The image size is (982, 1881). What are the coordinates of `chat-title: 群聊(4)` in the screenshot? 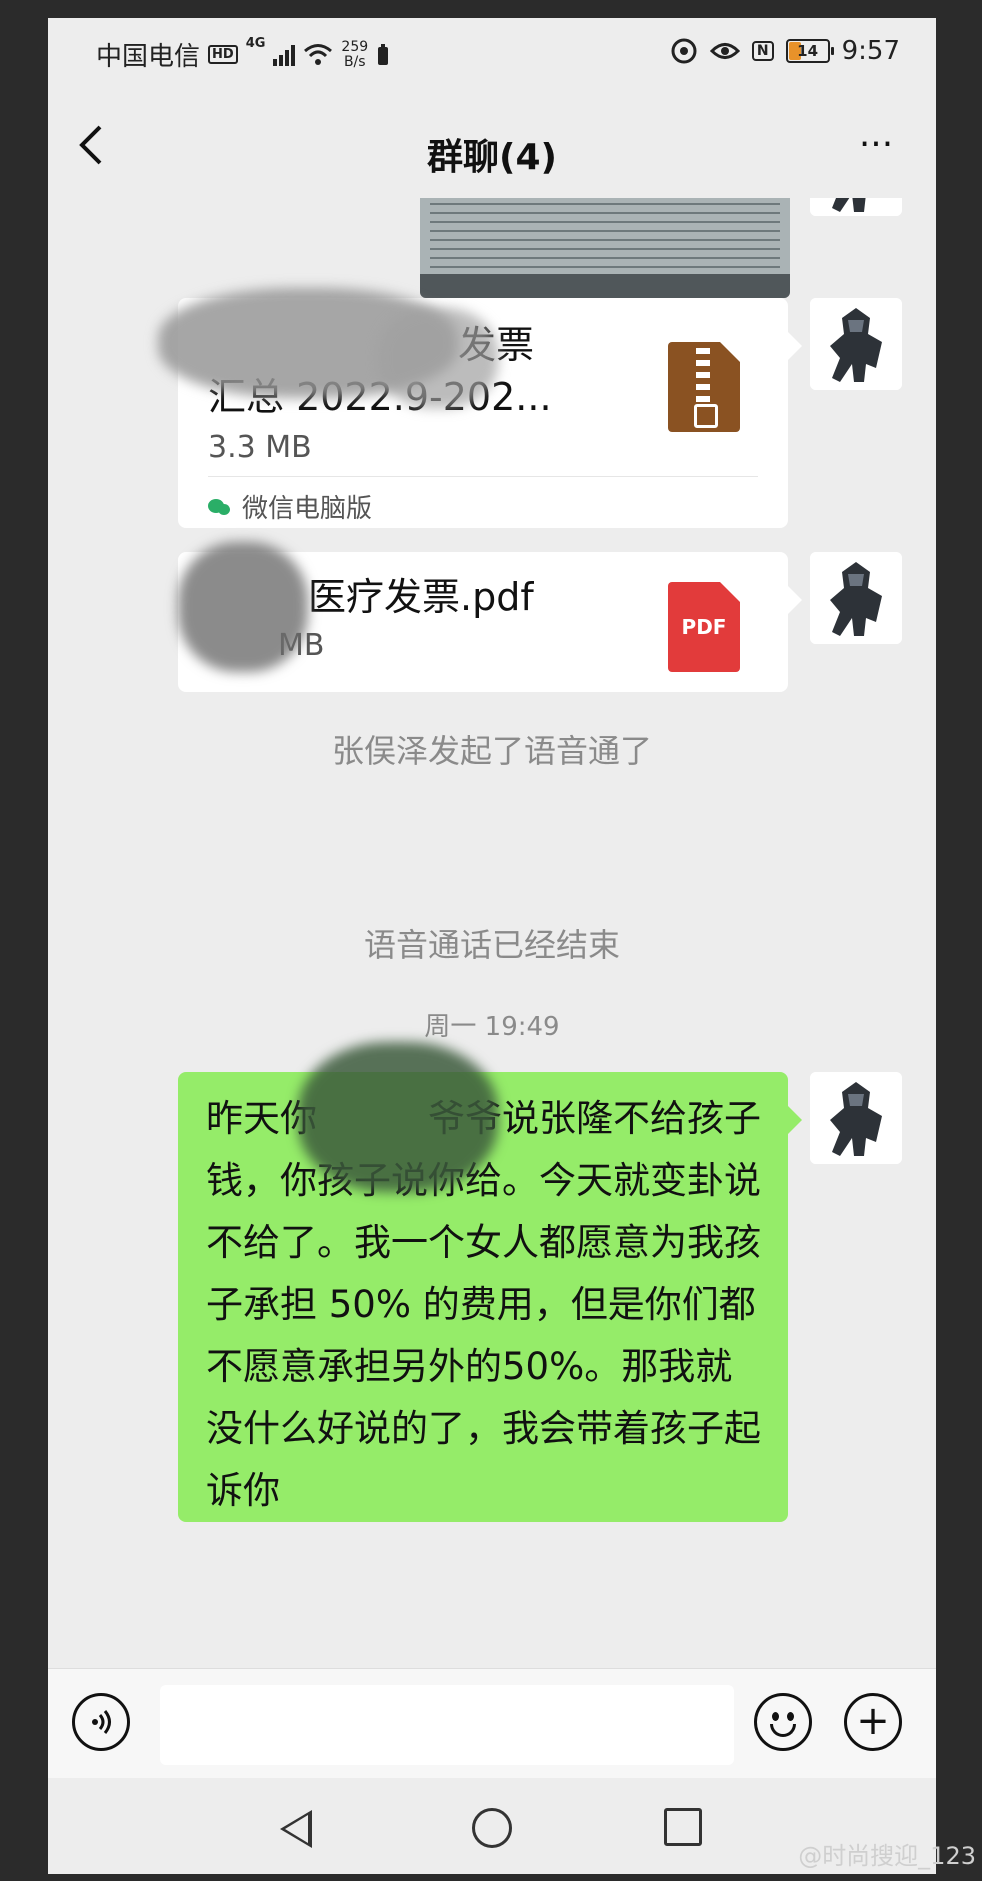 It's located at (492, 157).